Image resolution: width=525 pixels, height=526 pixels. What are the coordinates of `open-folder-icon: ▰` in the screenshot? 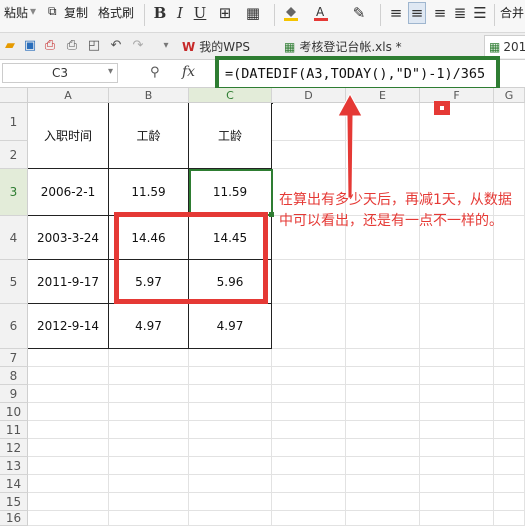 It's located at (10, 45).